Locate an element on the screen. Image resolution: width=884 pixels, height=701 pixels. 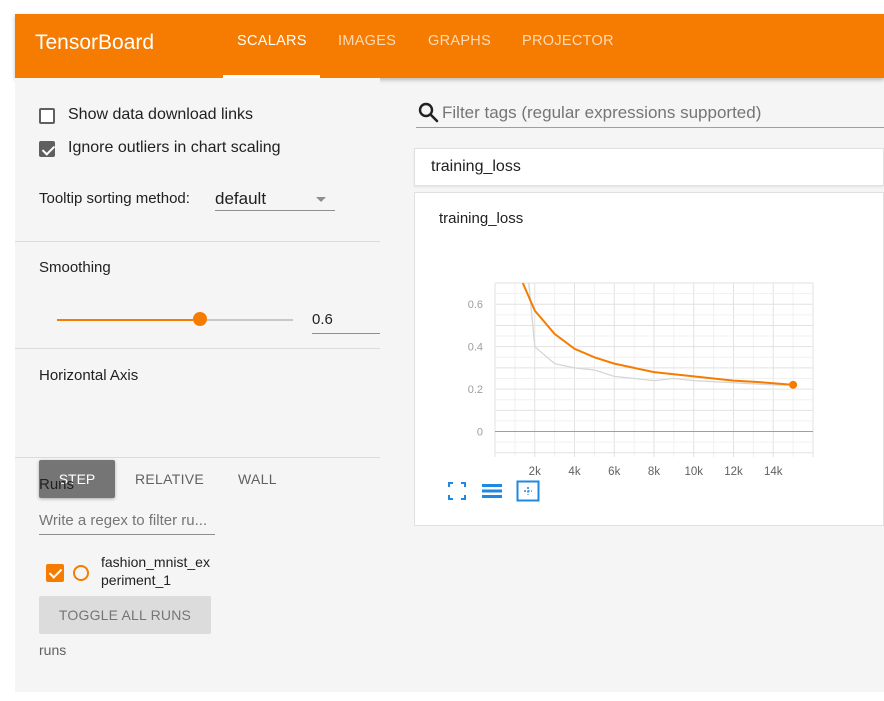
category-title: training_loss is located at coordinates (476, 166).